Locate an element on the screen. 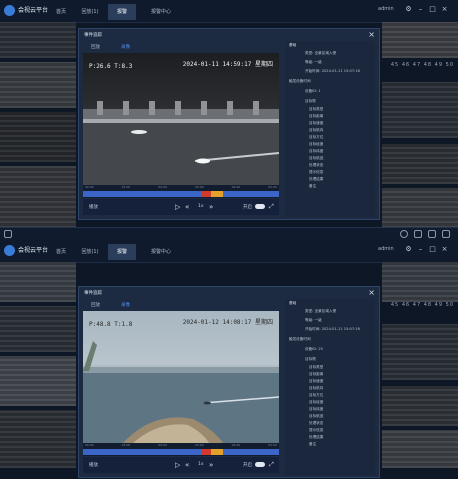 The width and height of the screenshot is (458, 479). video-player: P:48.8 T:1.8 2024-01-12 14:08:17 星期四 is located at coordinates (181, 377).